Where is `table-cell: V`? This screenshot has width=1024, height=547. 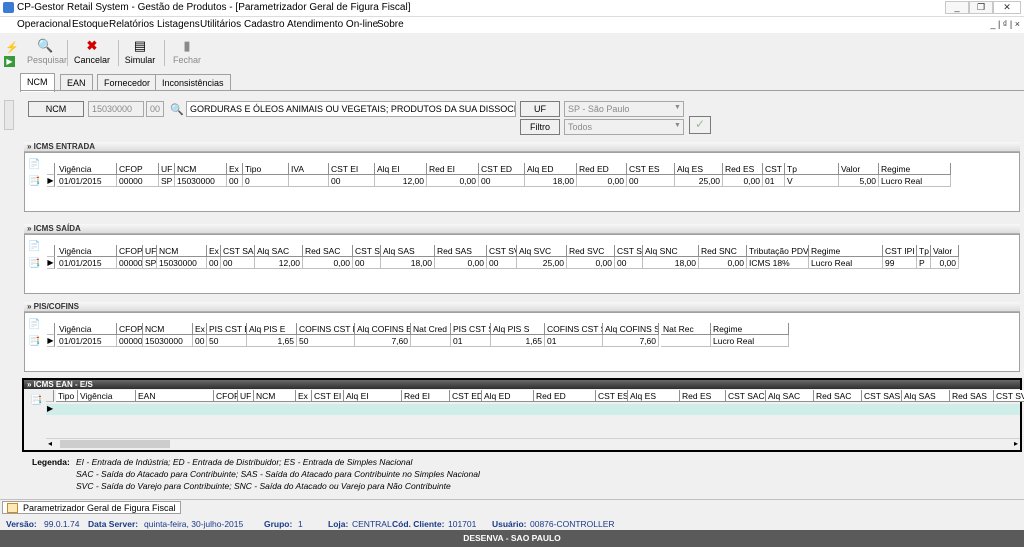
table-cell: V is located at coordinates (812, 181).